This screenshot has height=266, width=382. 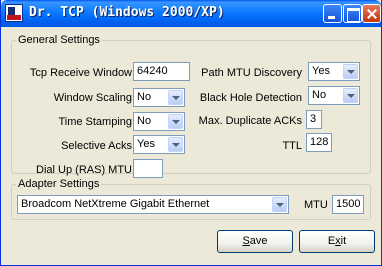 What do you see at coordinates (246, 241) in the screenshot?
I see `save-mnemonic: S` at bounding box center [246, 241].